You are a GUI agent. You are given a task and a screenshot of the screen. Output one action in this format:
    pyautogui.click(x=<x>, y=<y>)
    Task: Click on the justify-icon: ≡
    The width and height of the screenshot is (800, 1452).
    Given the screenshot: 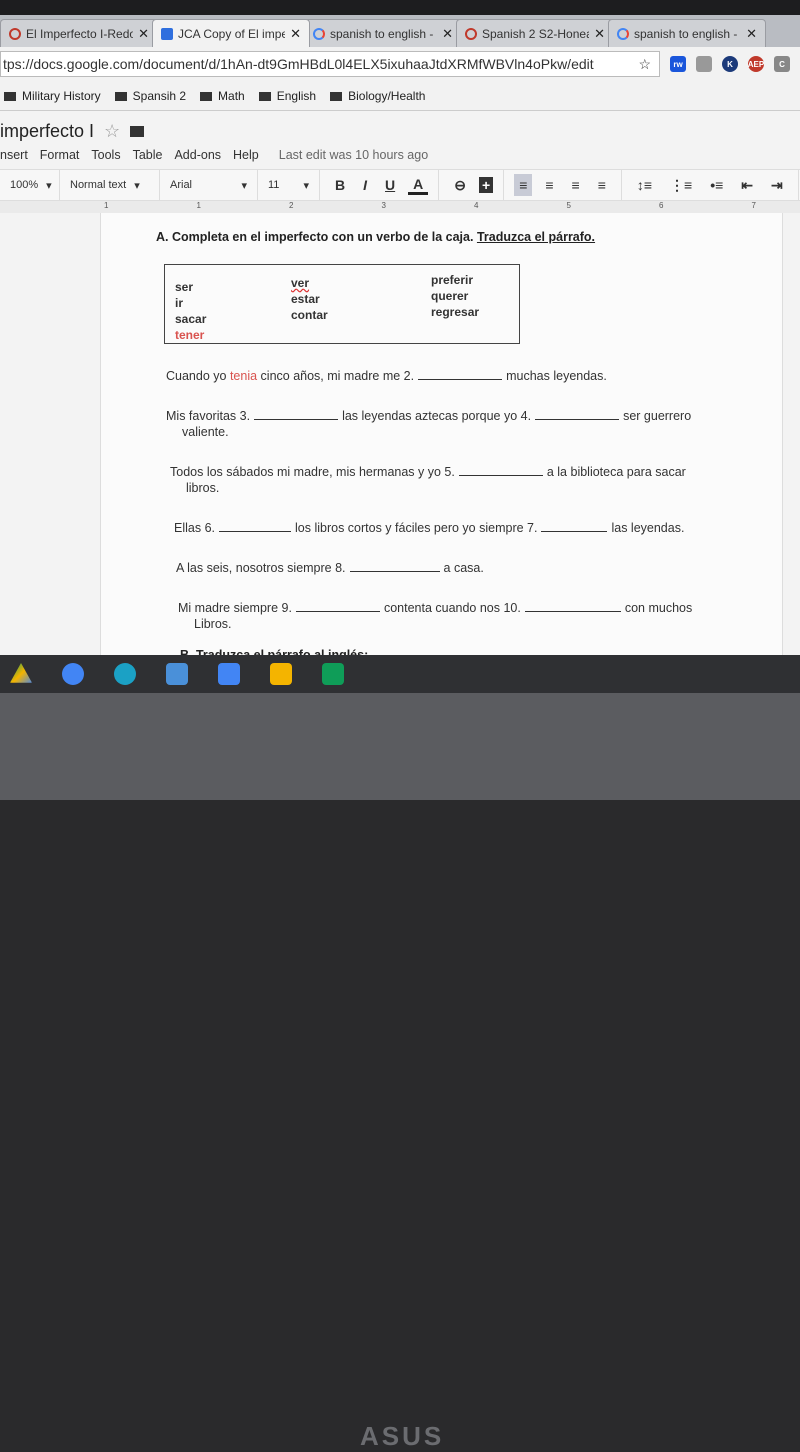 What is the action you would take?
    pyautogui.click(x=602, y=185)
    